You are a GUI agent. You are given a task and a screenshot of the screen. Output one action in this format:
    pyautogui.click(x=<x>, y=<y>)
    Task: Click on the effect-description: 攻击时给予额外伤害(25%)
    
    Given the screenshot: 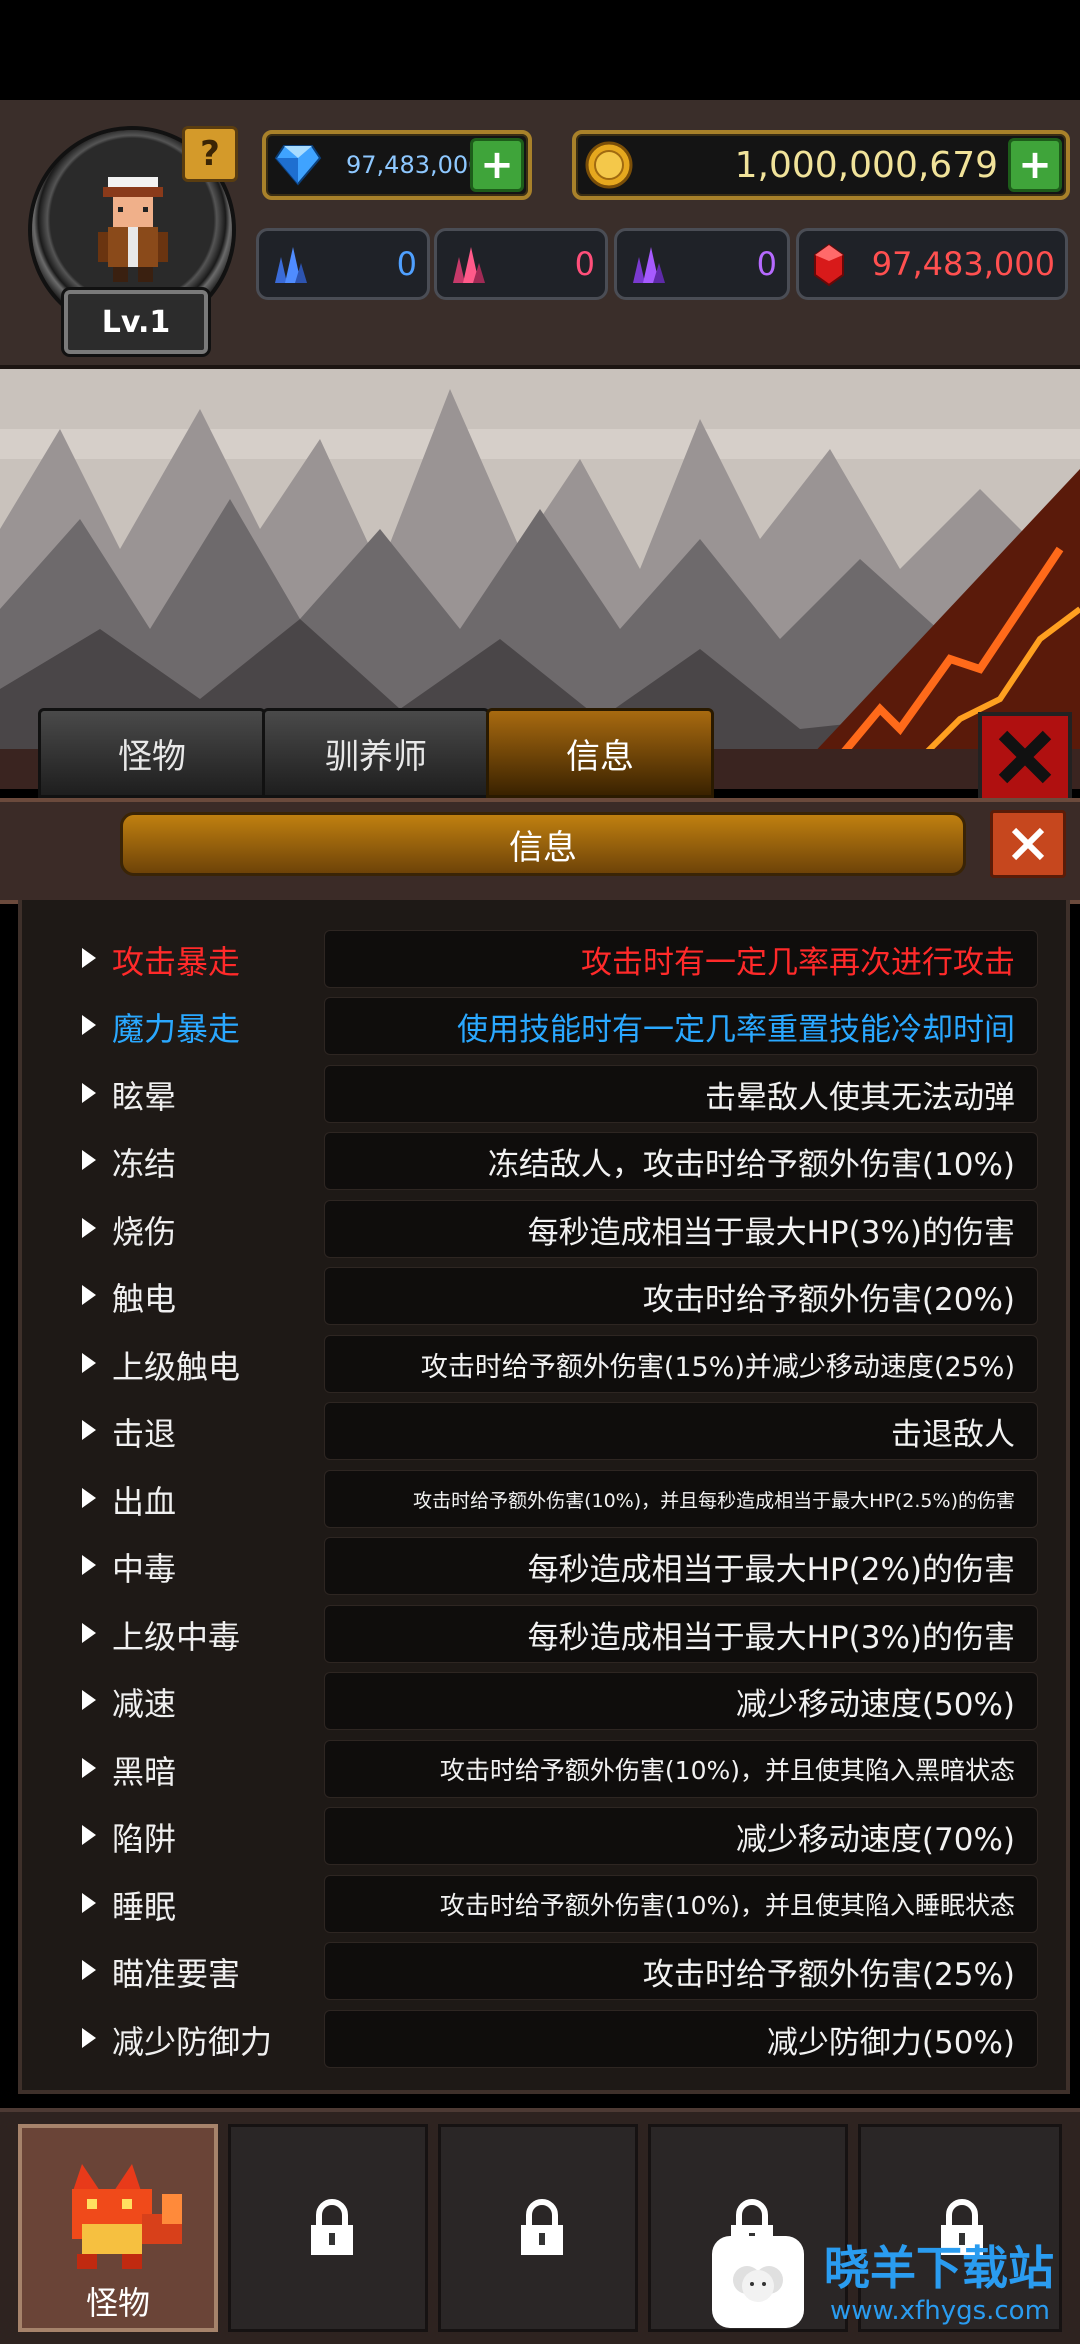 What is the action you would take?
    pyautogui.click(x=681, y=1971)
    